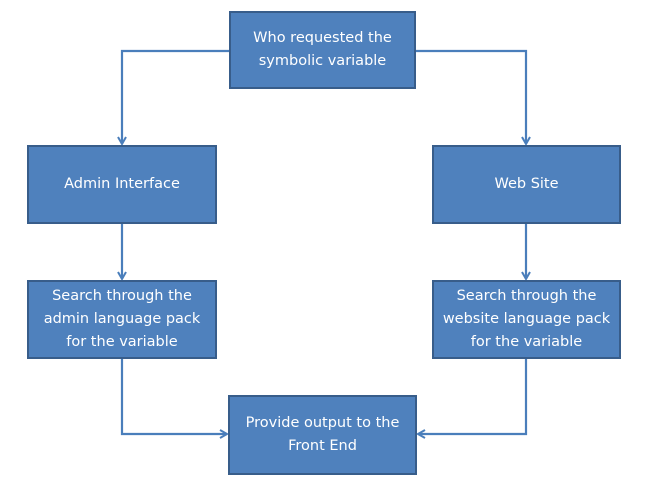 The height and width of the screenshot is (500, 671). I want to click on node-admin-interface: Admin Interface, so click(122, 184).